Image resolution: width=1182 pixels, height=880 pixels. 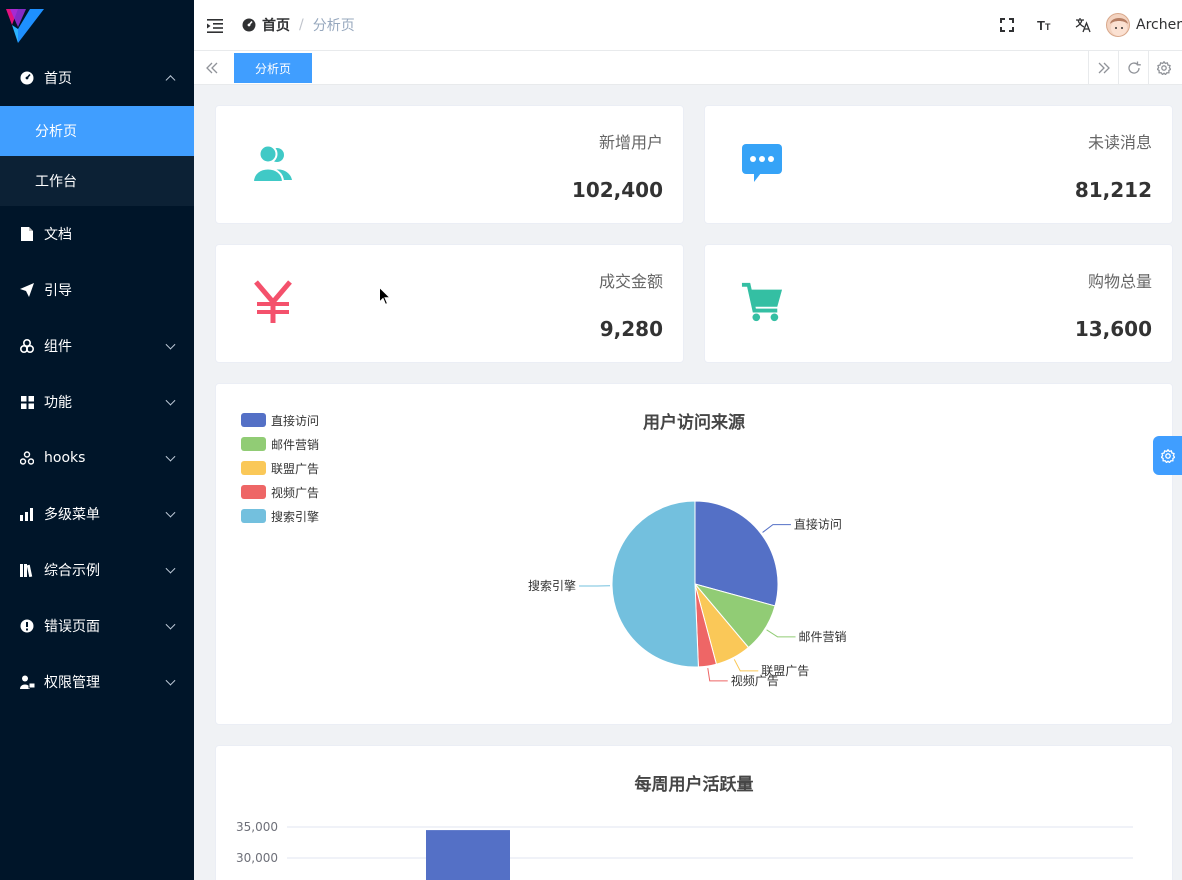 I want to click on tag-label: 分析页, so click(x=272, y=68).